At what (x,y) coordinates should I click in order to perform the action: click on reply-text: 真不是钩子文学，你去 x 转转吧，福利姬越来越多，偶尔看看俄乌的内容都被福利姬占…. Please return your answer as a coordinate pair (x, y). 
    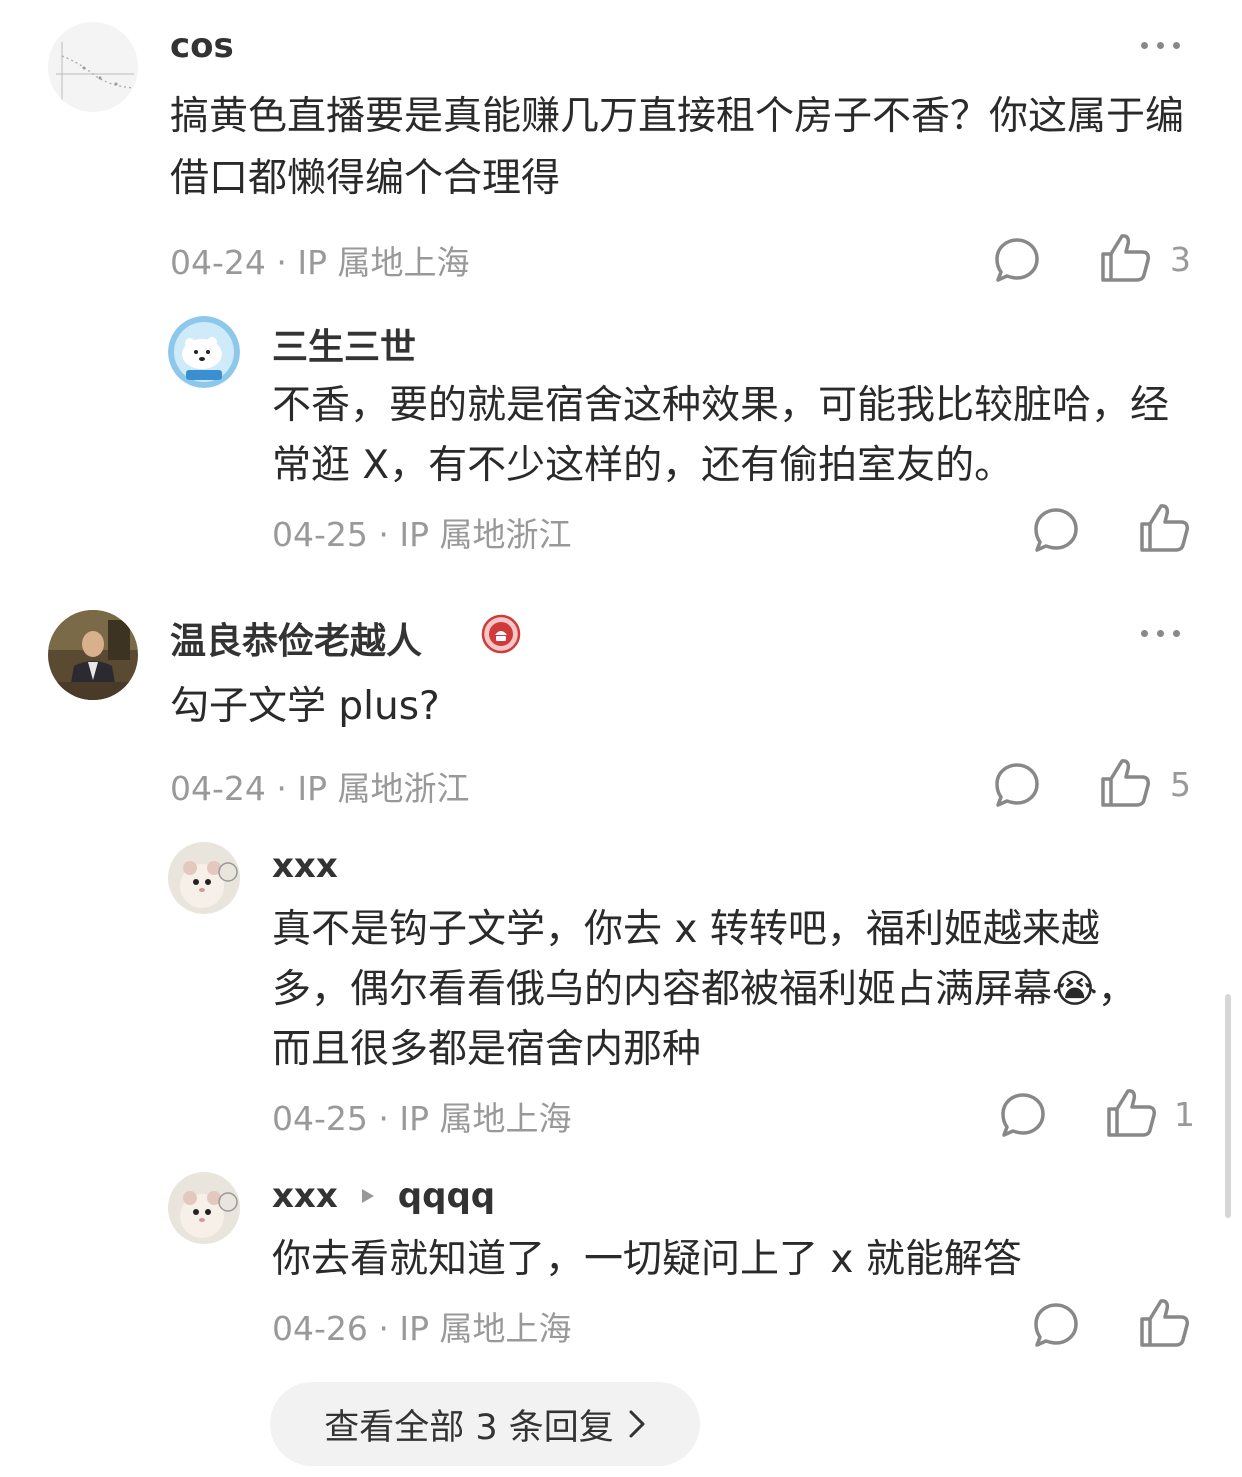
    Looking at the image, I should click on (704, 989).